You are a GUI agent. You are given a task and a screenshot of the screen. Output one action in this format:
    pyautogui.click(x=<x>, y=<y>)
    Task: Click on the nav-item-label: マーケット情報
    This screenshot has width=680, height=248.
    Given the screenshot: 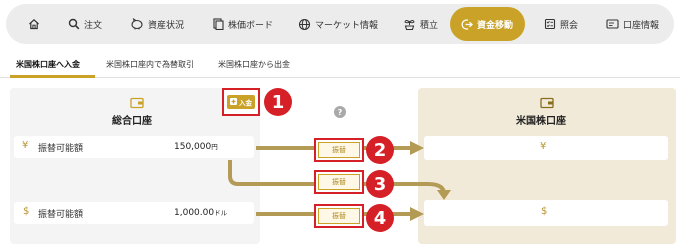 What is the action you would take?
    pyautogui.click(x=347, y=25)
    